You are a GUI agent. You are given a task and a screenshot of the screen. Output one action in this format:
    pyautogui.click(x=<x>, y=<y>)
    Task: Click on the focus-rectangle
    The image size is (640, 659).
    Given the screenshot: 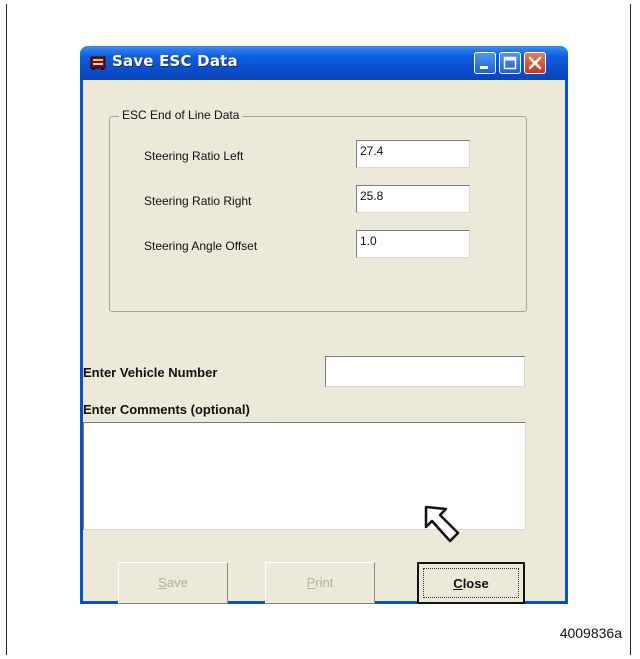 What is the action you would take?
    pyautogui.click(x=471, y=583)
    